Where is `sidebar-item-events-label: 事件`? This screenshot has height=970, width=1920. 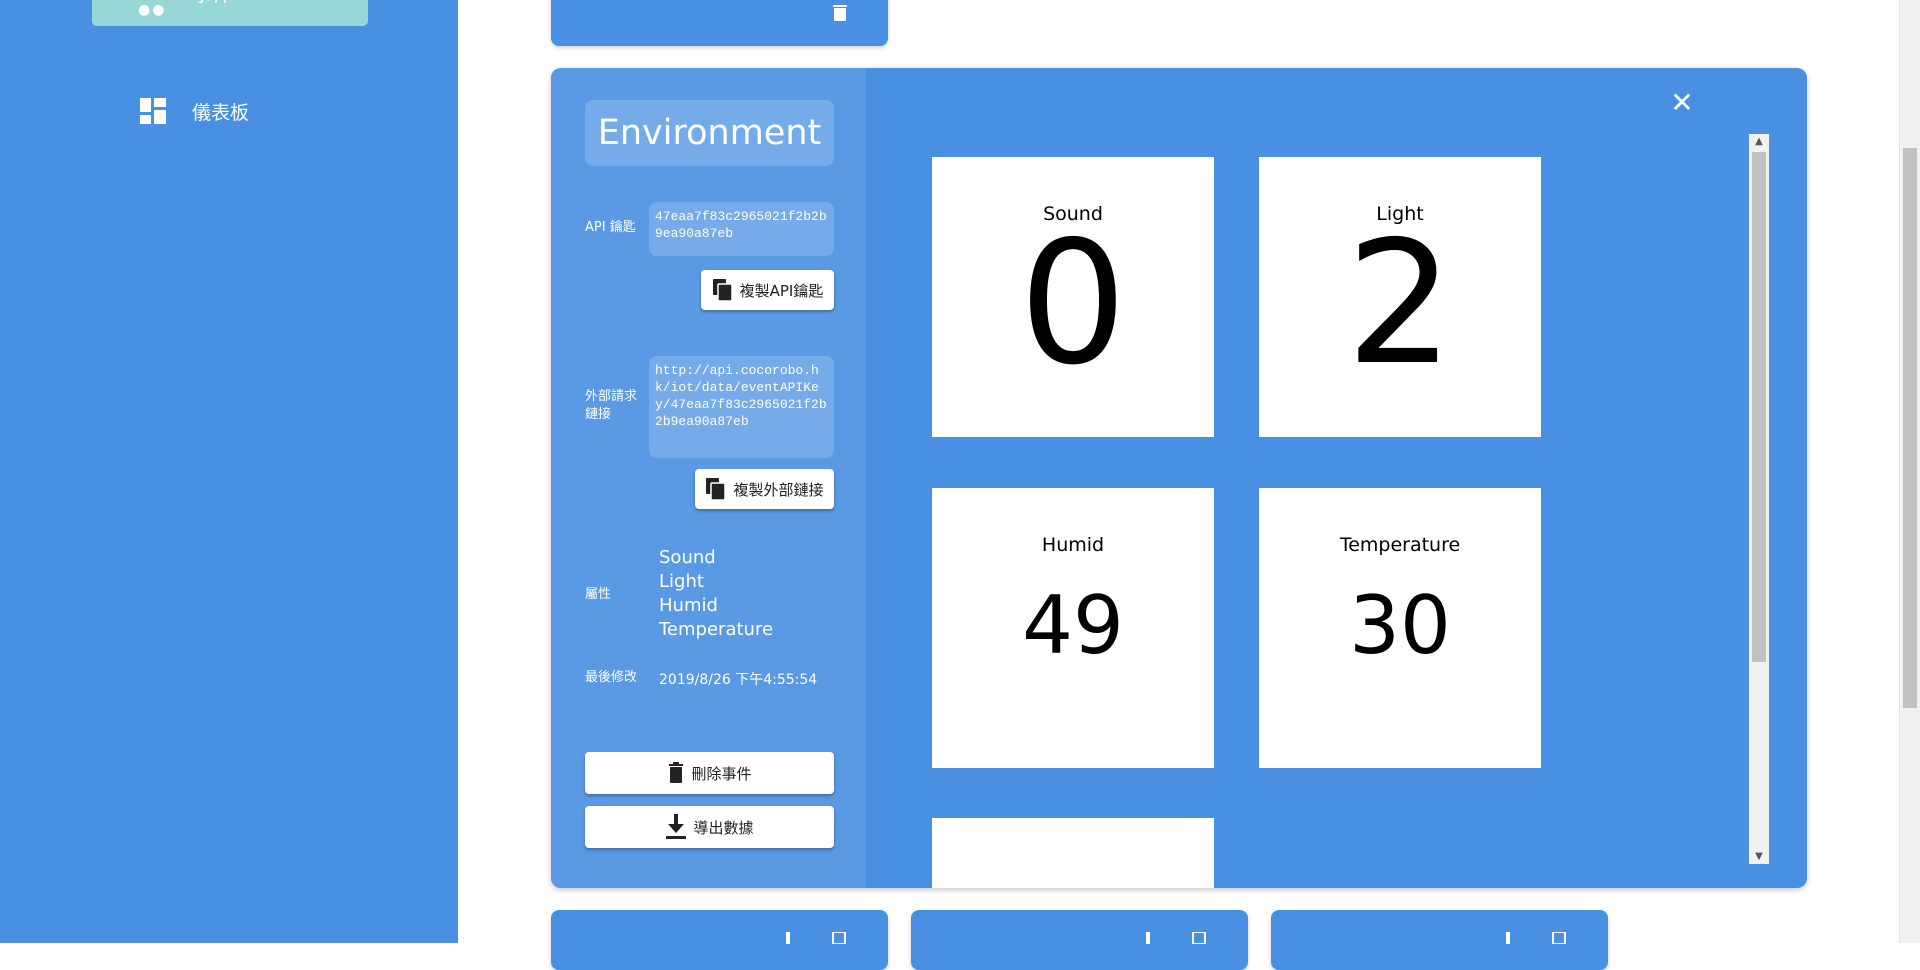 sidebar-item-events-label: 事件 is located at coordinates (212, 3).